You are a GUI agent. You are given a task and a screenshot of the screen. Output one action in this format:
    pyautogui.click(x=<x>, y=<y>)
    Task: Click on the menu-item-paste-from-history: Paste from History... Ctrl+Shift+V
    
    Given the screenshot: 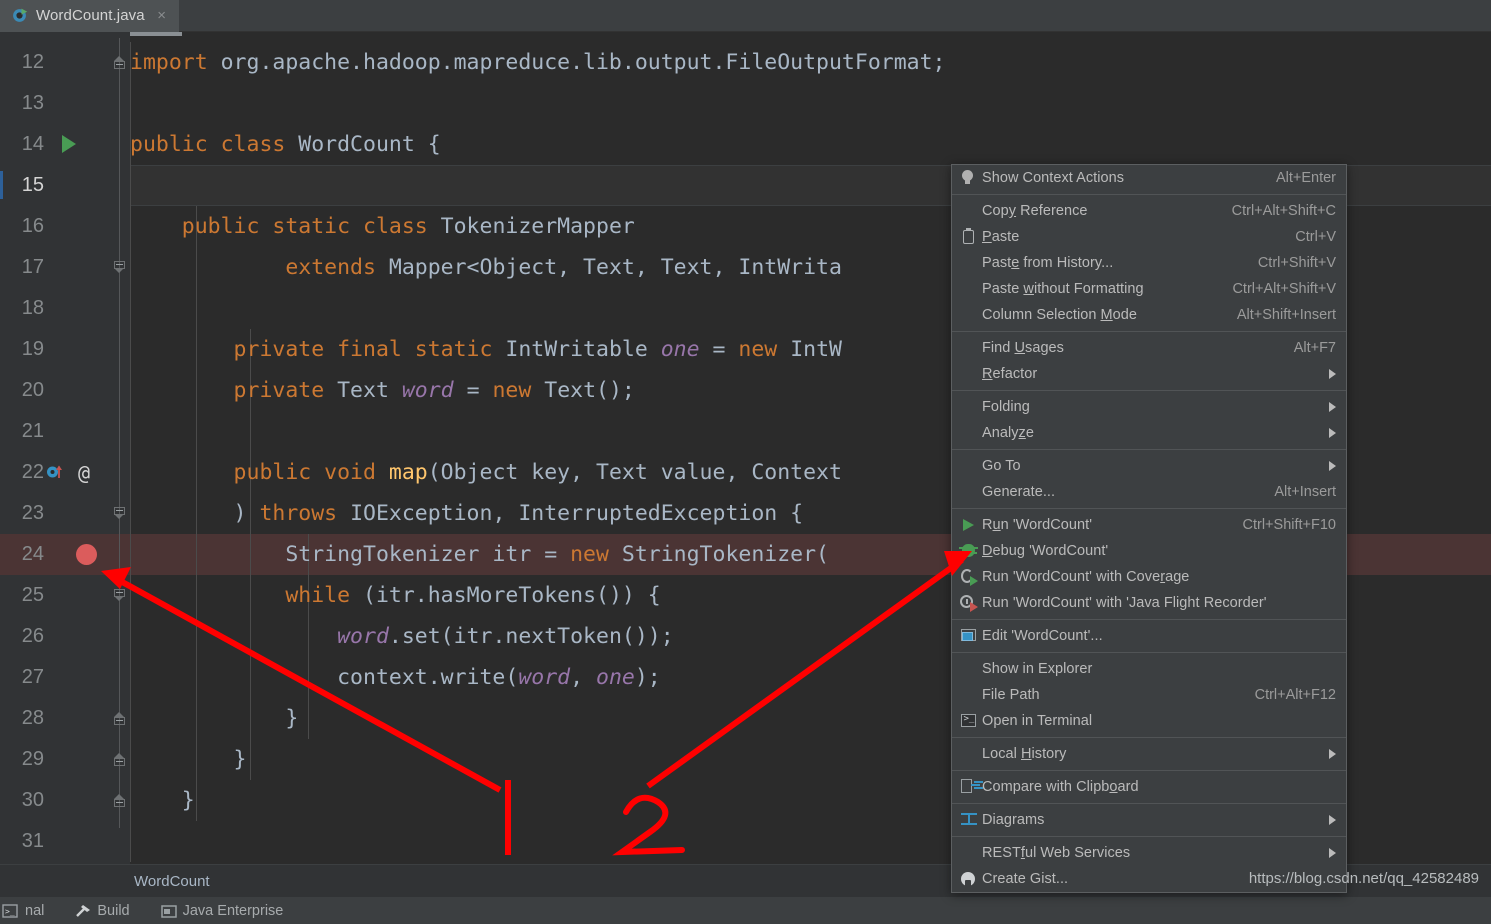 What is the action you would take?
    pyautogui.click(x=1149, y=263)
    